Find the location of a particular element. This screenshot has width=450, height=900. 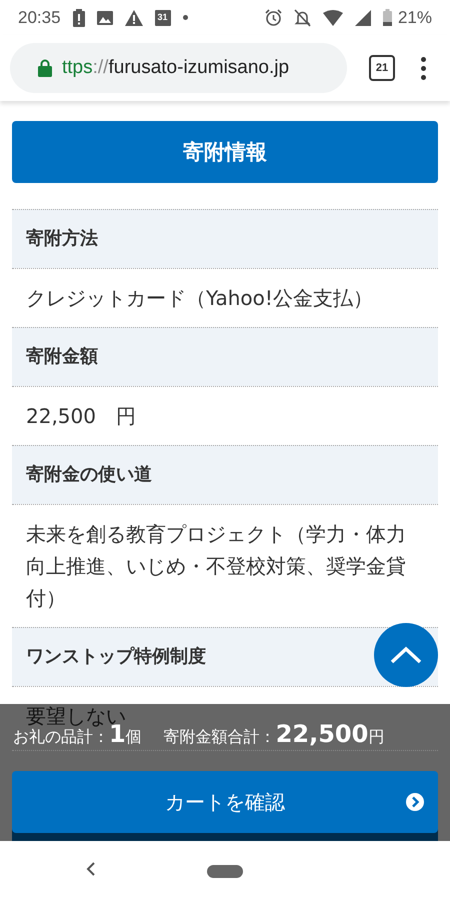

lock-icon is located at coordinates (45, 68).